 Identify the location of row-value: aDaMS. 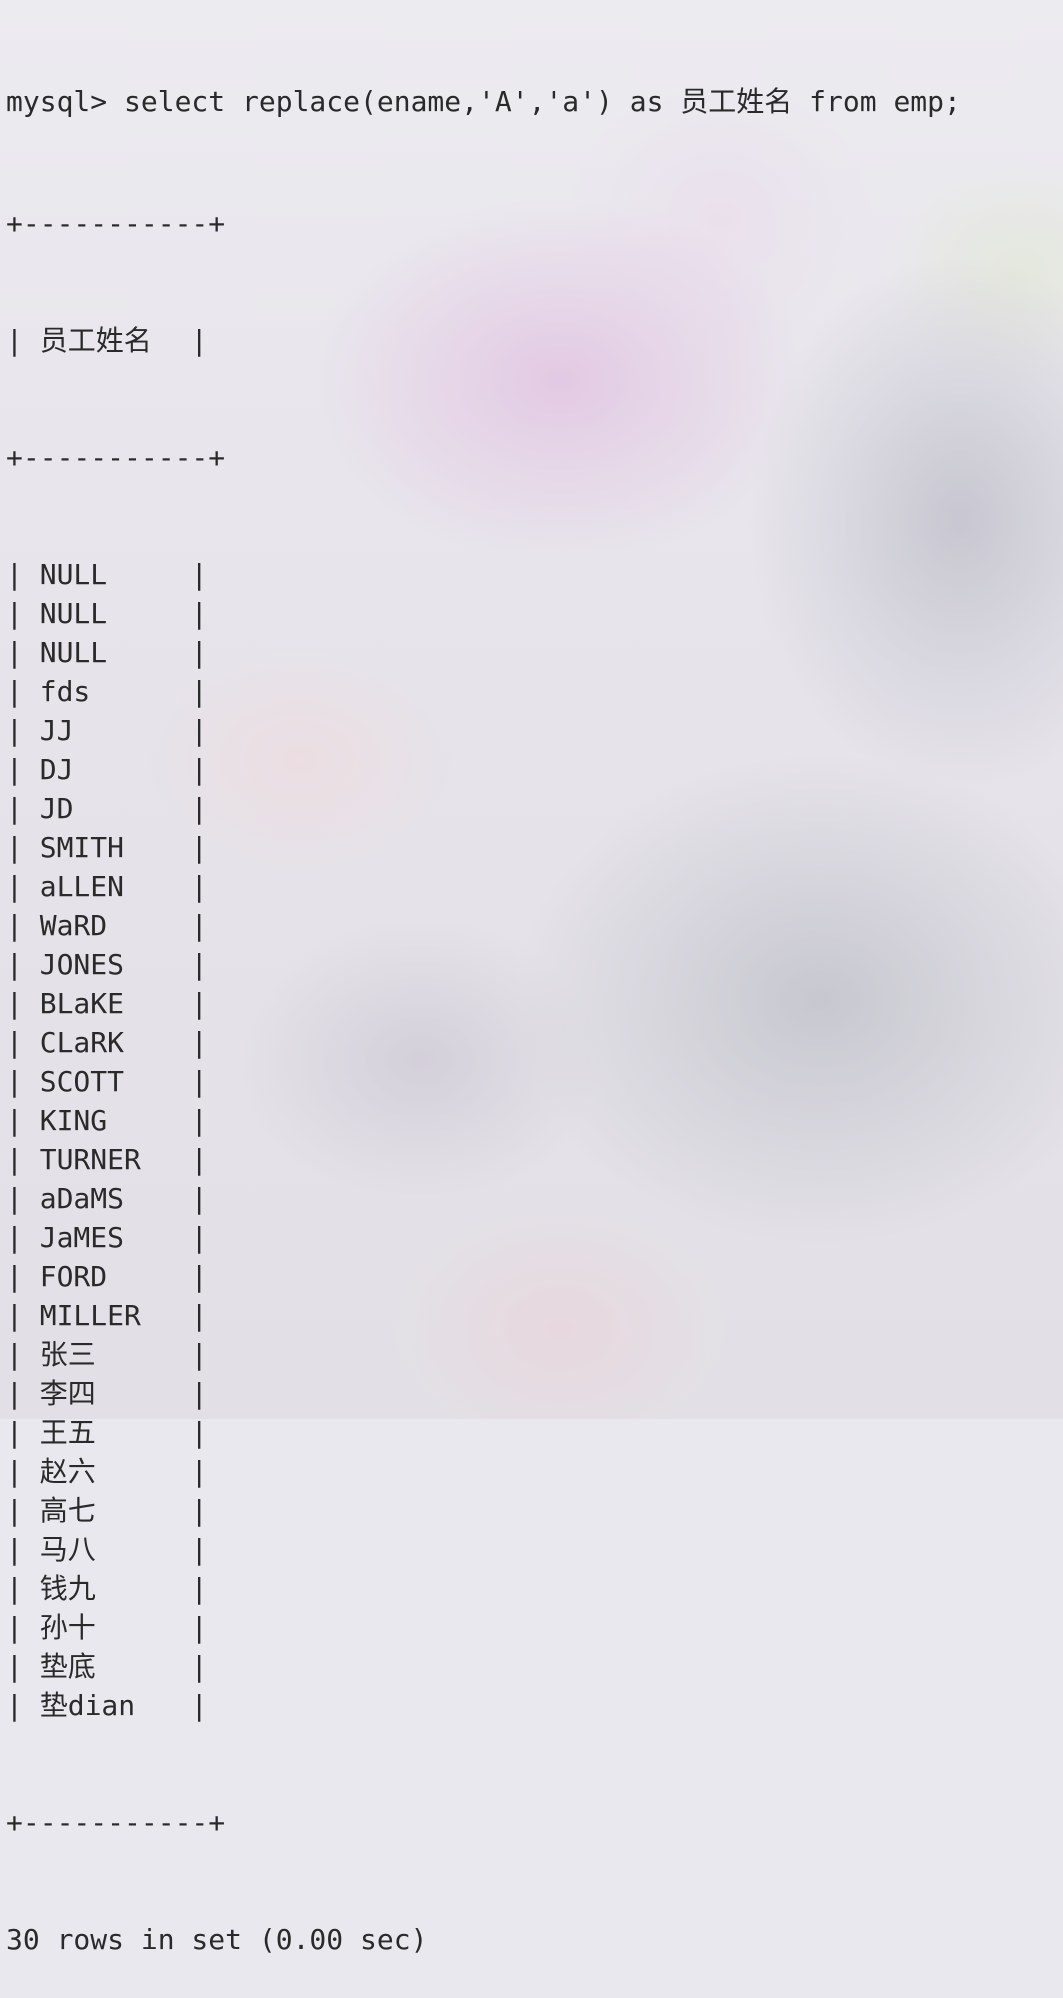
(82, 1198).